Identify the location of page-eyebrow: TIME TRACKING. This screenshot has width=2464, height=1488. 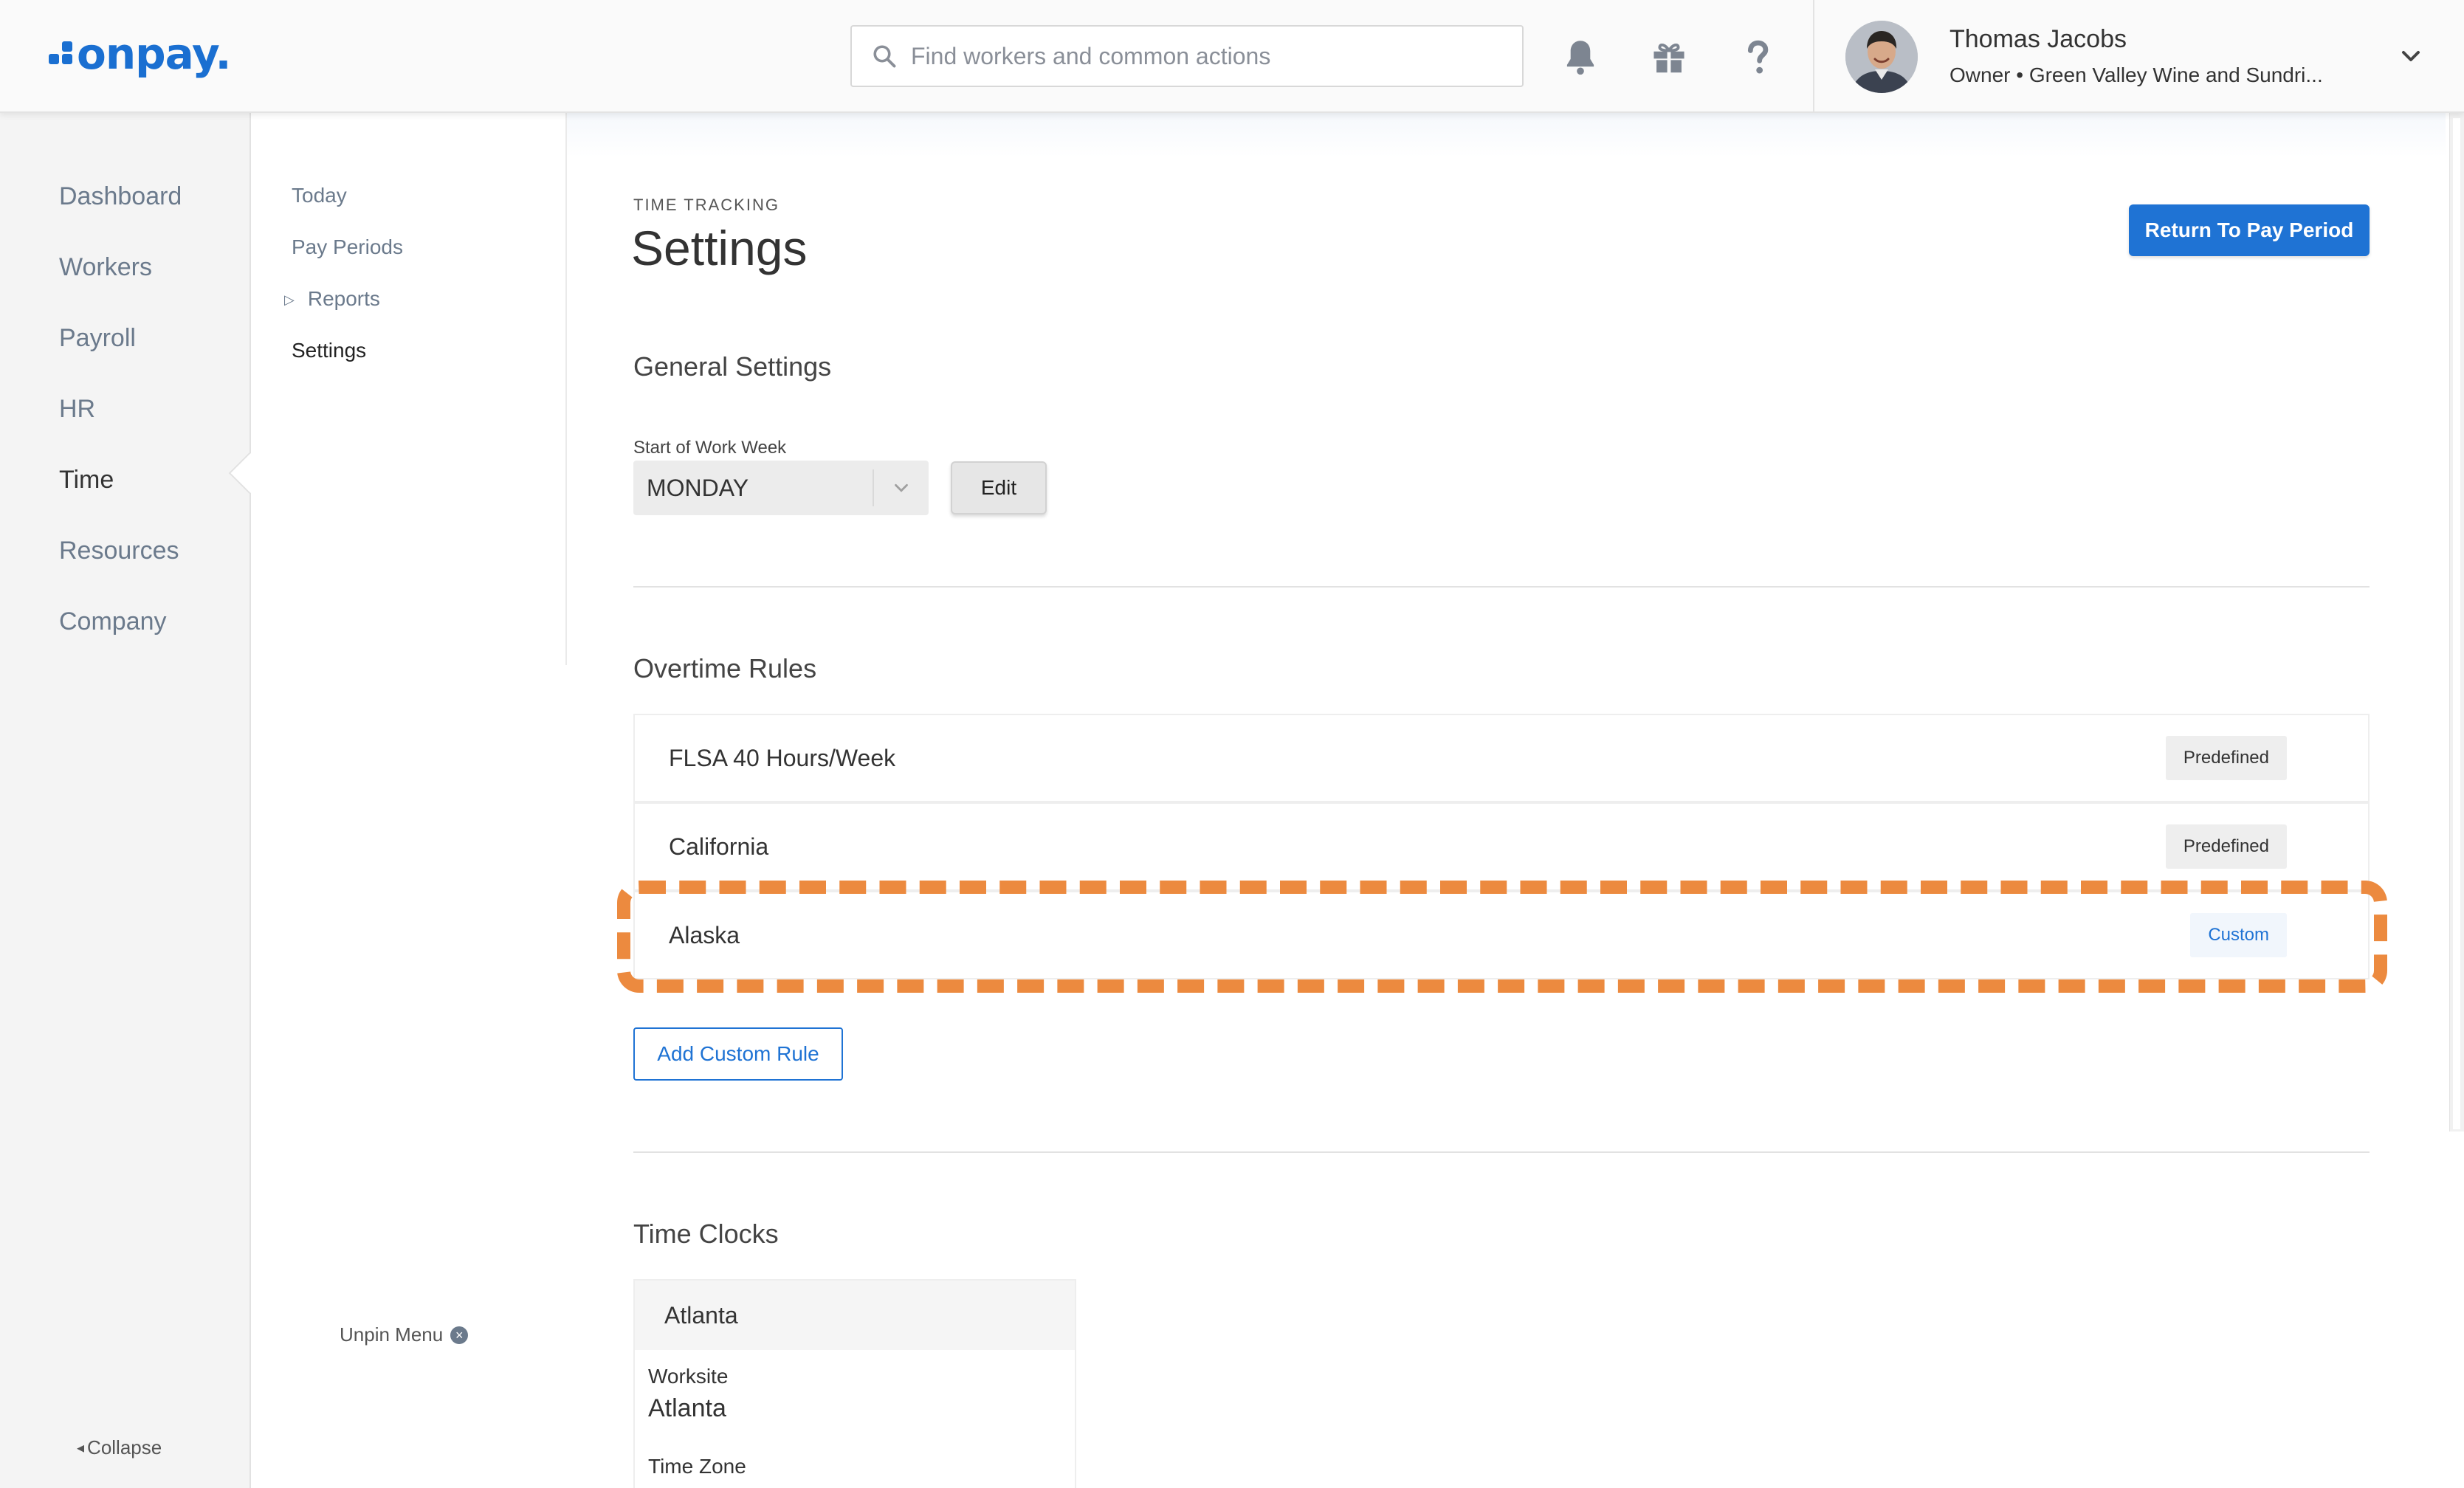
(706, 205).